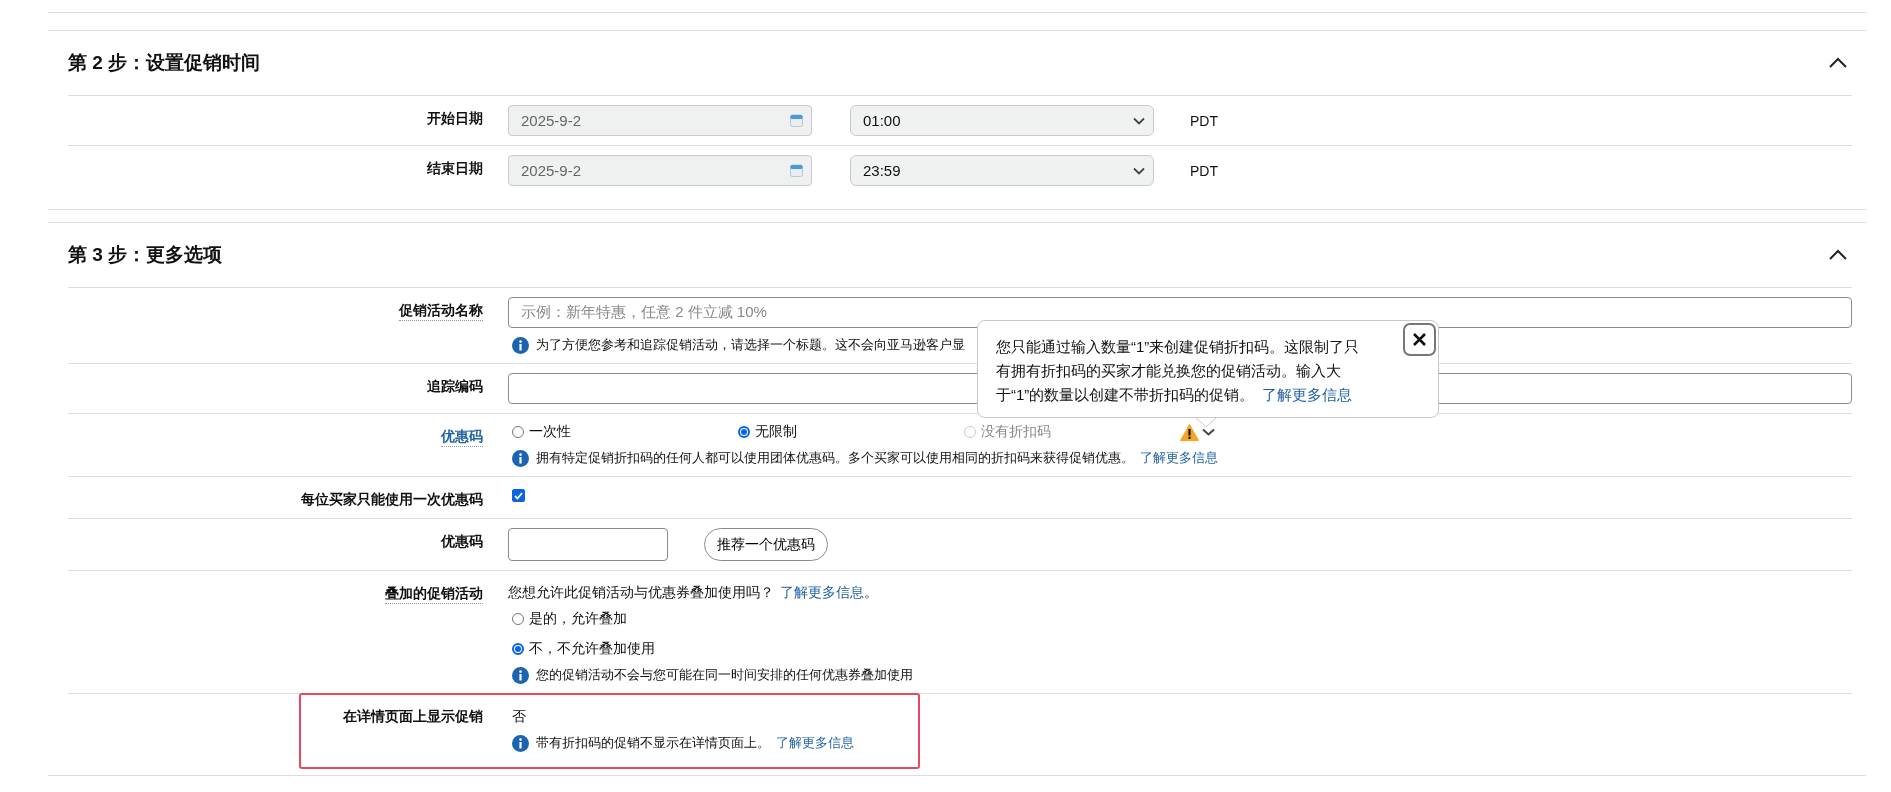  I want to click on field-label: 优惠码, so click(462, 542).